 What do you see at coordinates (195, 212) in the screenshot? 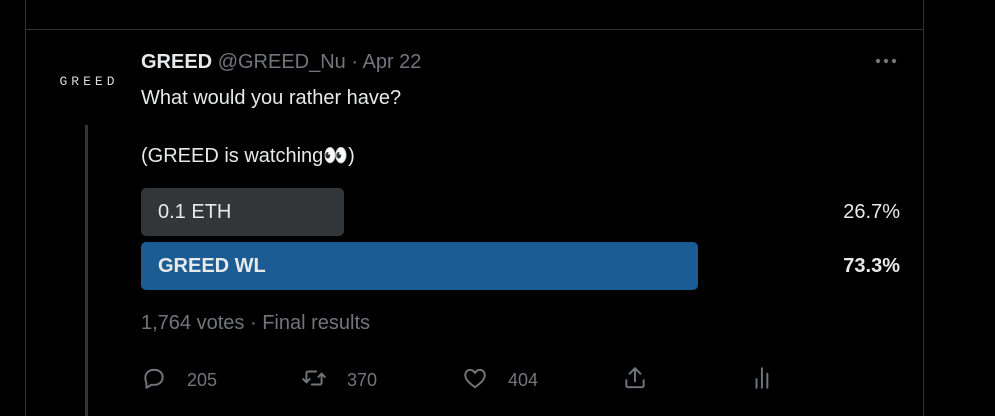
I see `poll-option-label: 0.1 ETH` at bounding box center [195, 212].